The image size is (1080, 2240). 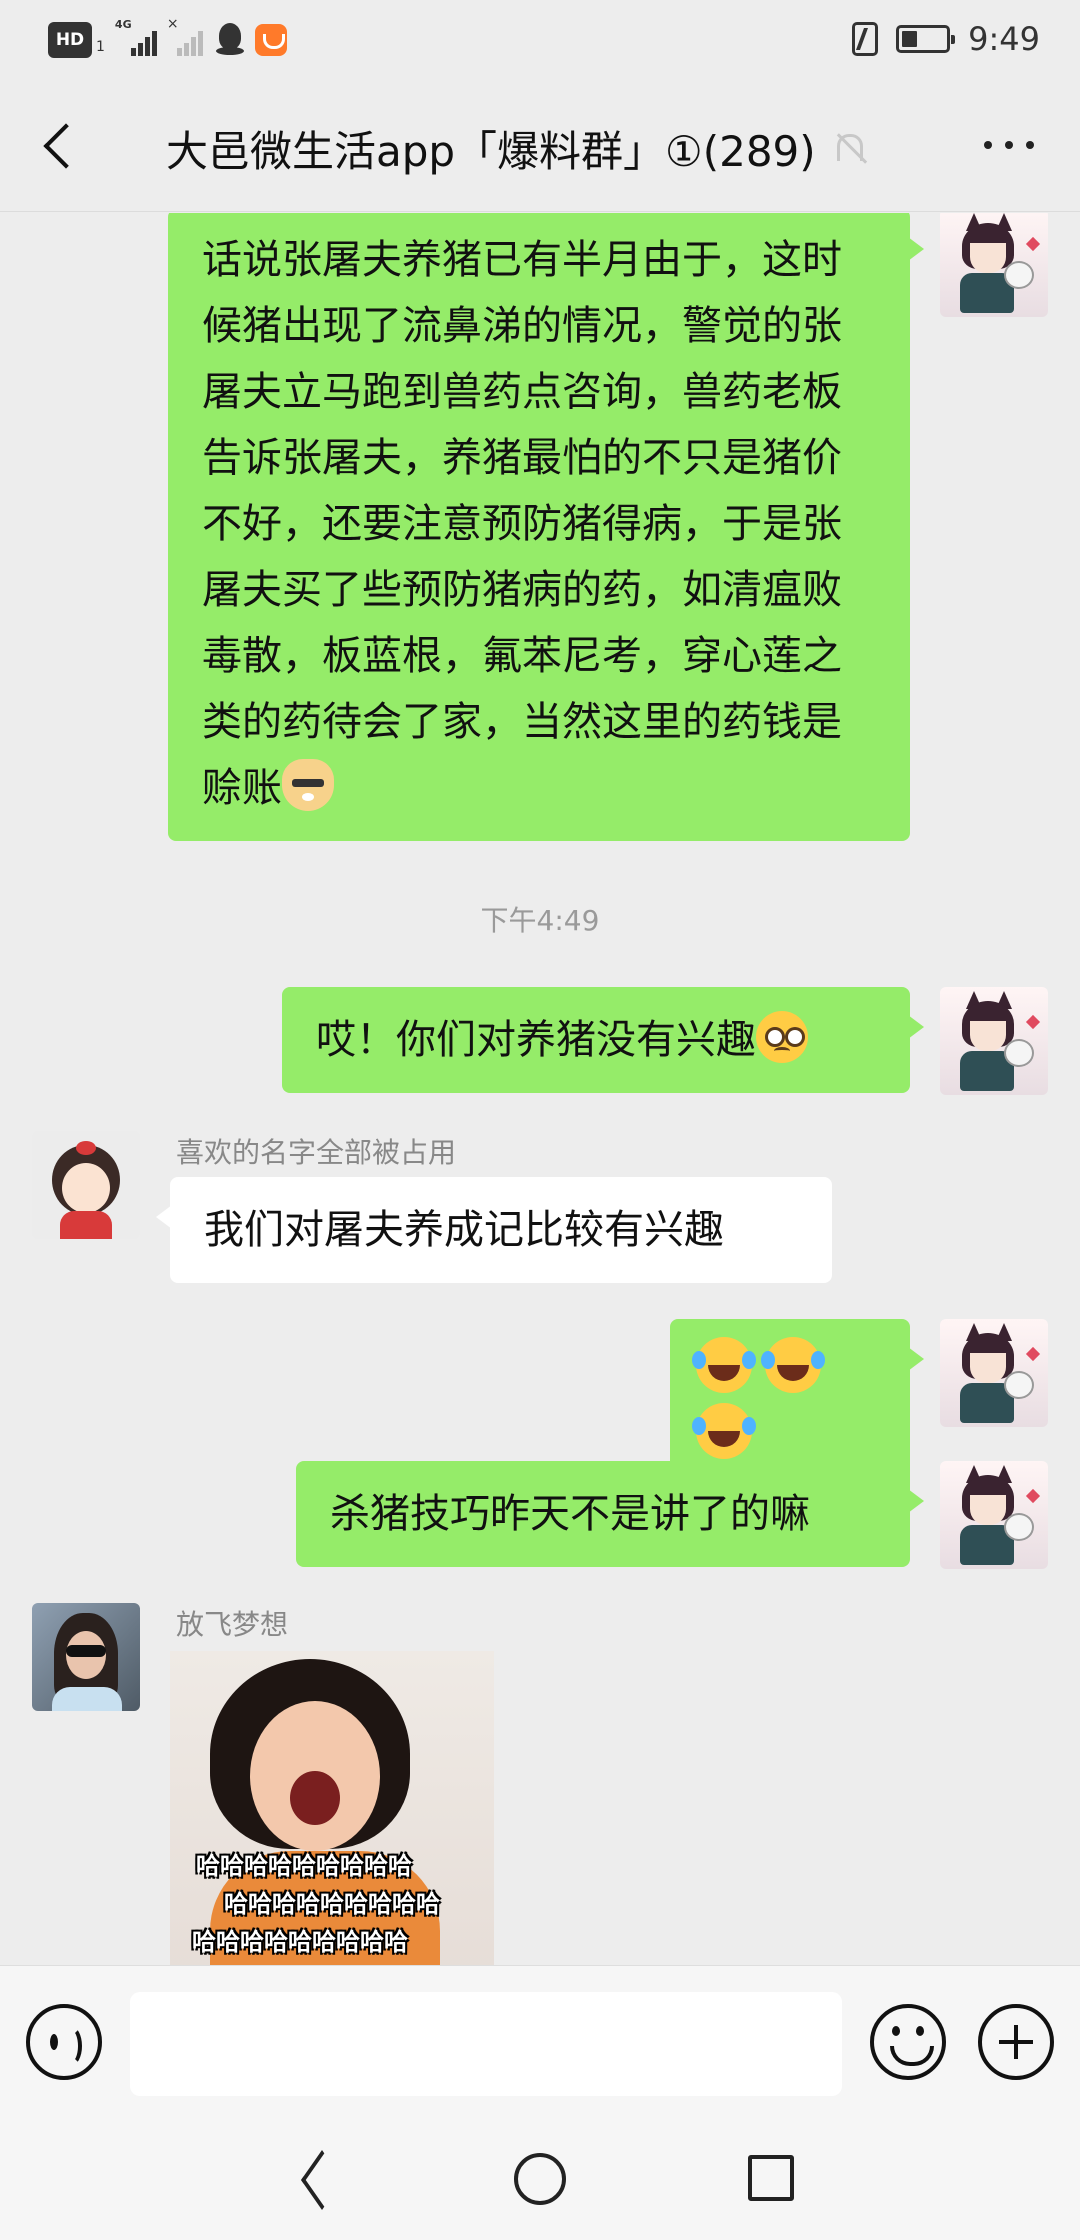 What do you see at coordinates (70, 40) in the screenshot?
I see `hd-badge: HD` at bounding box center [70, 40].